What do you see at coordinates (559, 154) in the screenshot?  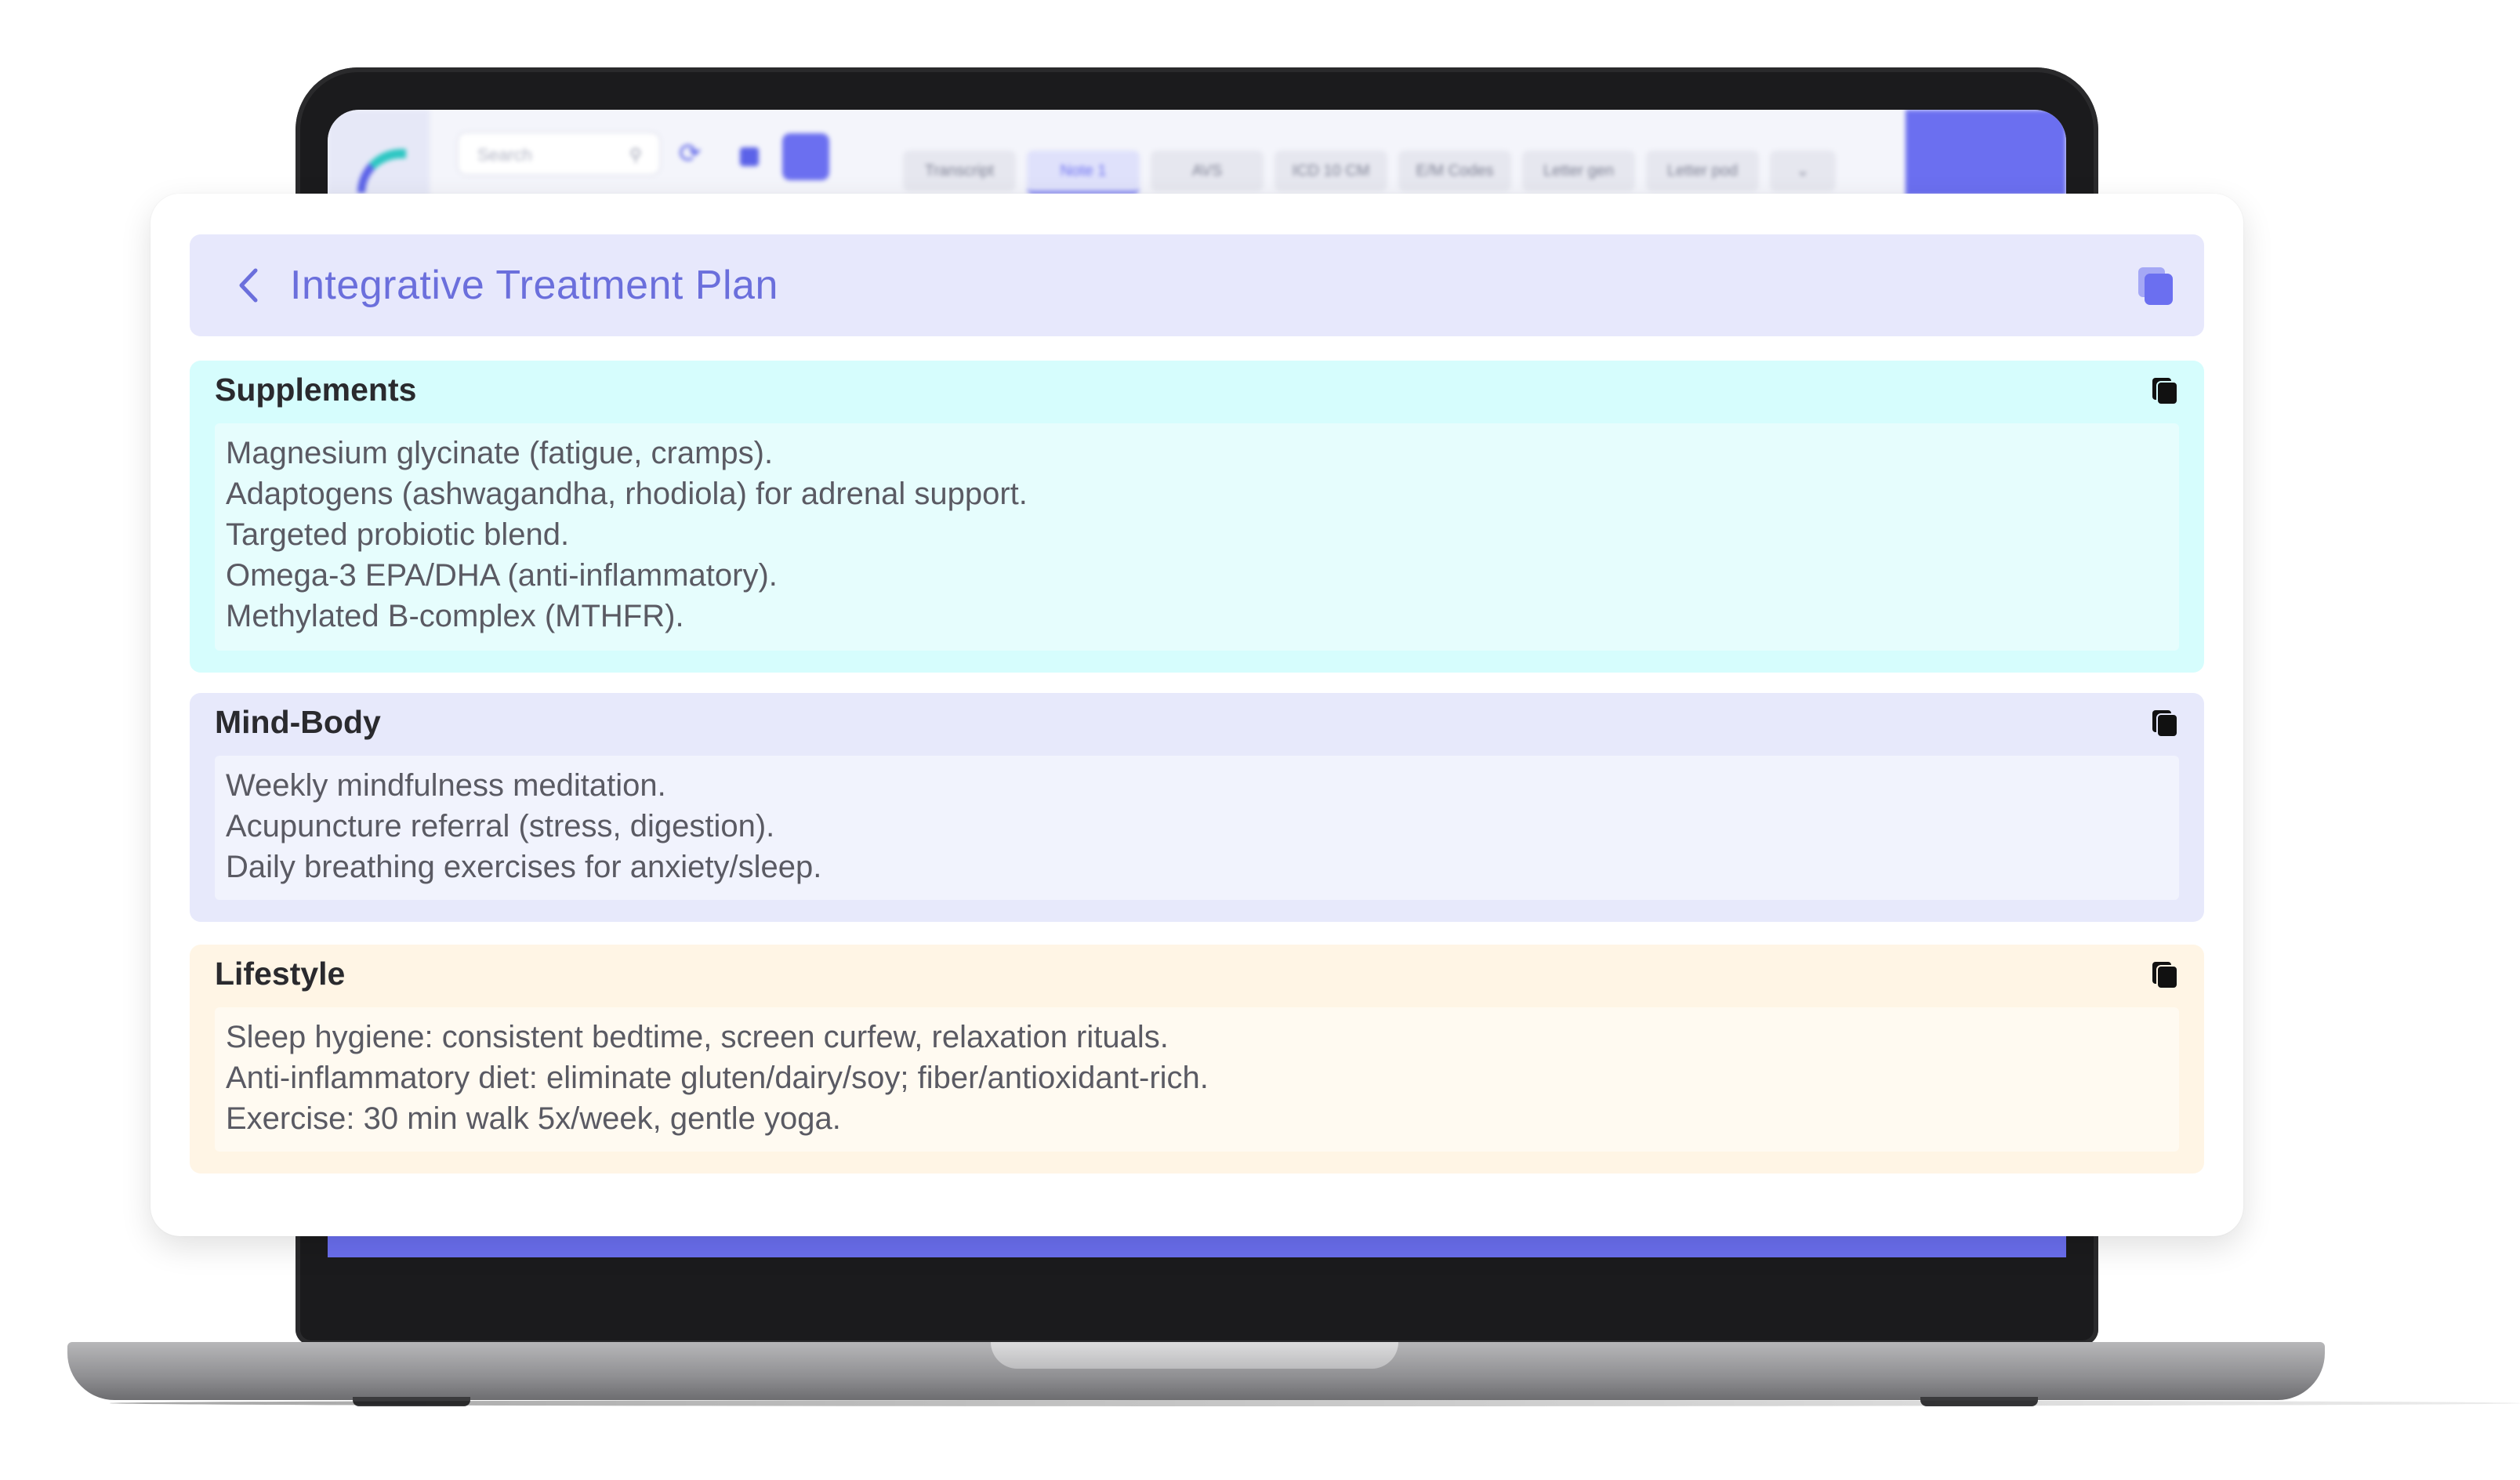 I see `search-input: Search ⚲` at bounding box center [559, 154].